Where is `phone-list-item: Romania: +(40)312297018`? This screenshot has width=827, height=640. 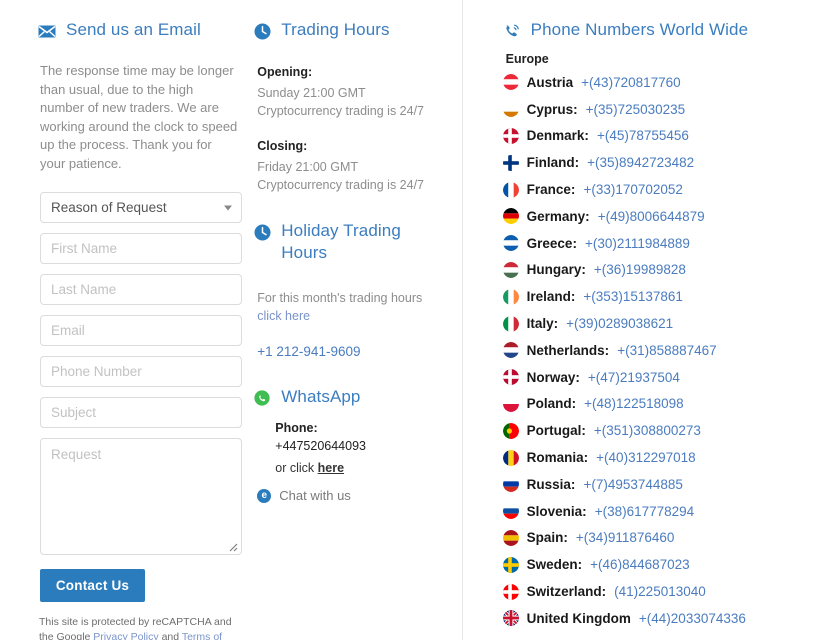
phone-list-item: Romania: +(40)312297018 is located at coordinates (664, 457).